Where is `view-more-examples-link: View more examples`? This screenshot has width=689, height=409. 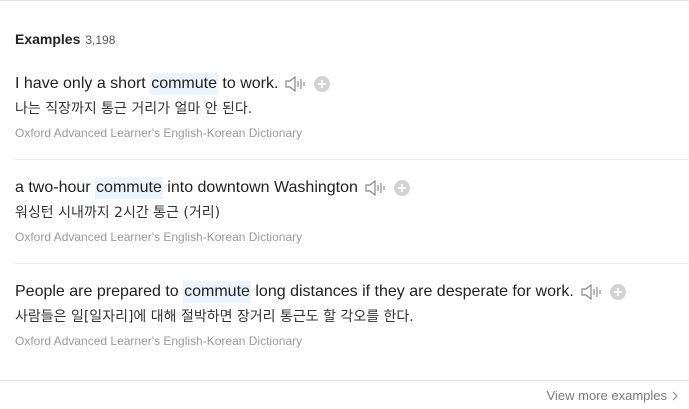 view-more-examples-link: View more examples is located at coordinates (613, 395).